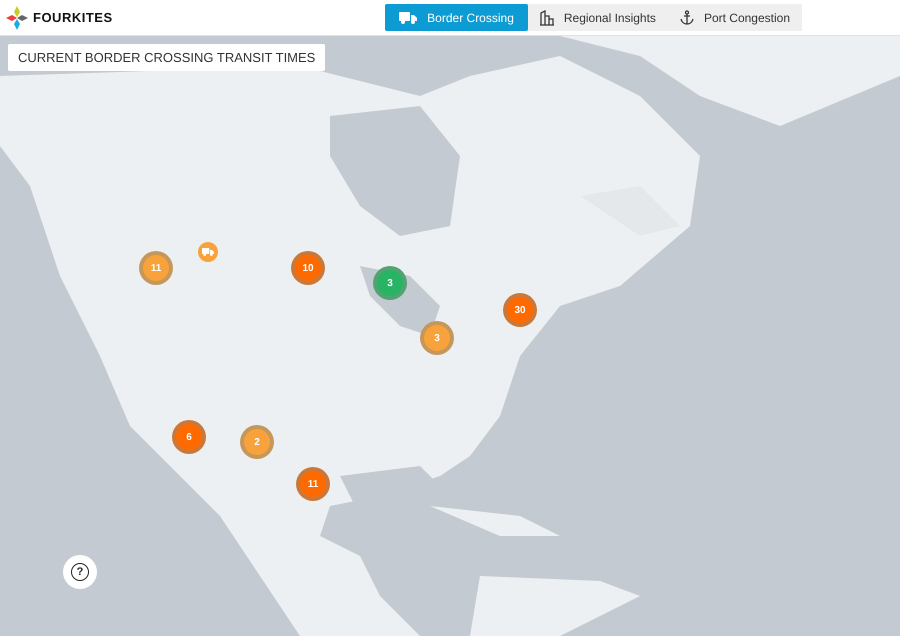  I want to click on tab: Regional Insights, so click(598, 17).